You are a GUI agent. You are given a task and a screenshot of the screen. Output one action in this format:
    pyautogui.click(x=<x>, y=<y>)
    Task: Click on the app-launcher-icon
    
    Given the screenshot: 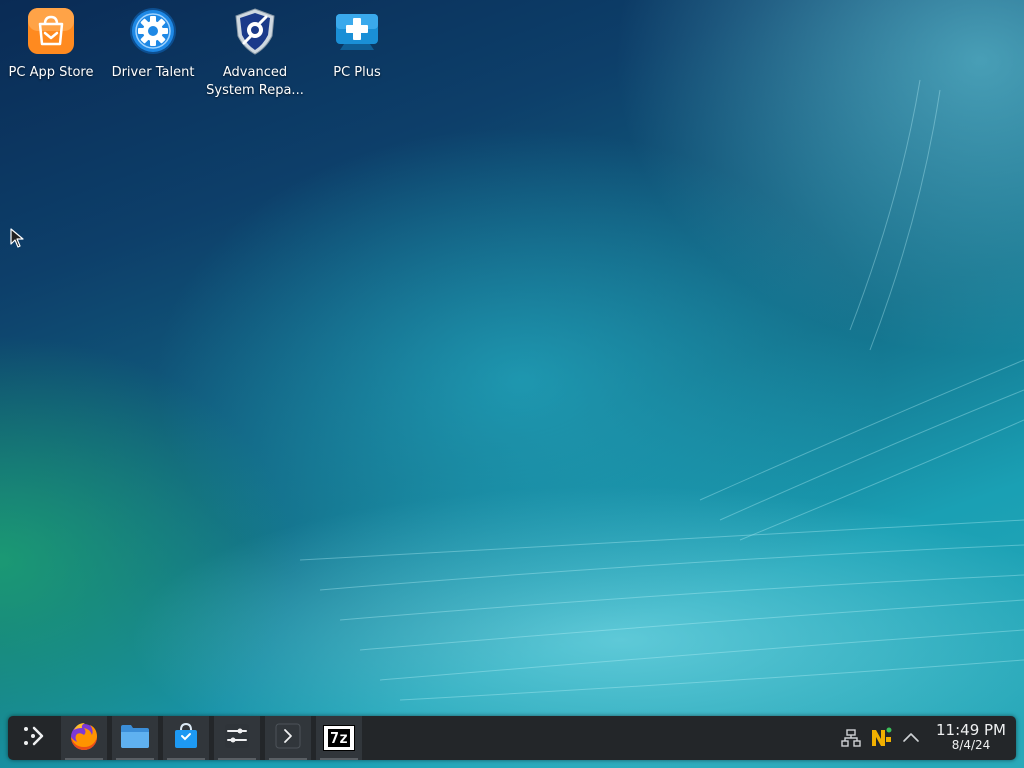 What is the action you would take?
    pyautogui.click(x=33, y=738)
    